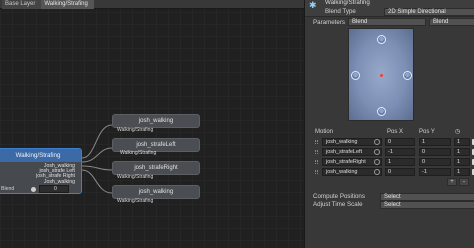 This screenshot has height=248, width=474. What do you see at coordinates (435, 172) in the screenshot?
I see `pos-y-field: -1` at bounding box center [435, 172].